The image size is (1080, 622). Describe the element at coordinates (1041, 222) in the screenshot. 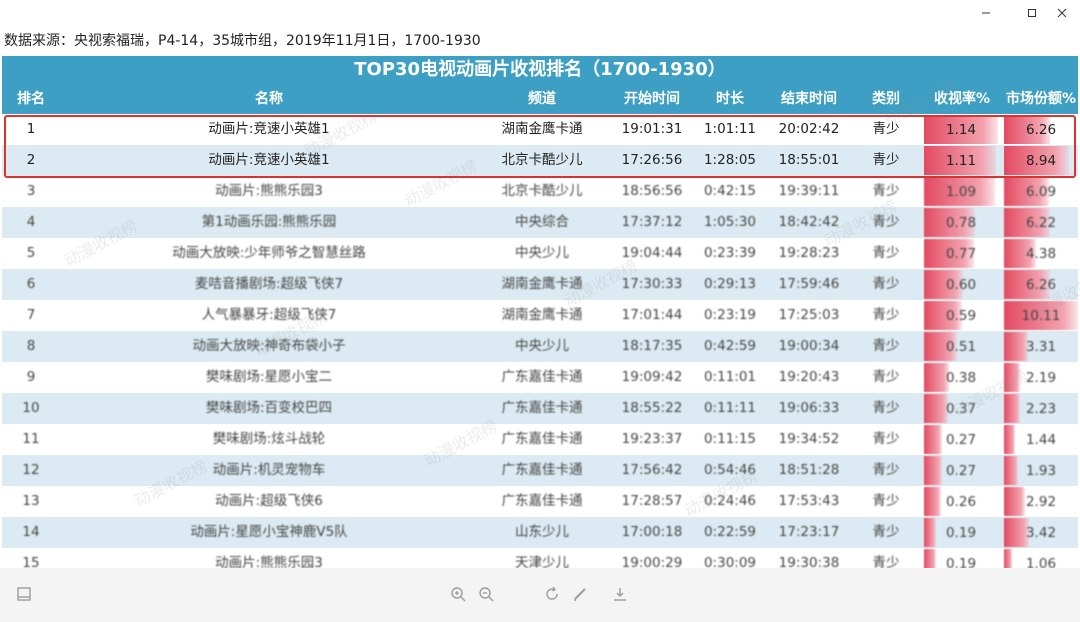

I see `share-bar-cell: 6.22` at that location.